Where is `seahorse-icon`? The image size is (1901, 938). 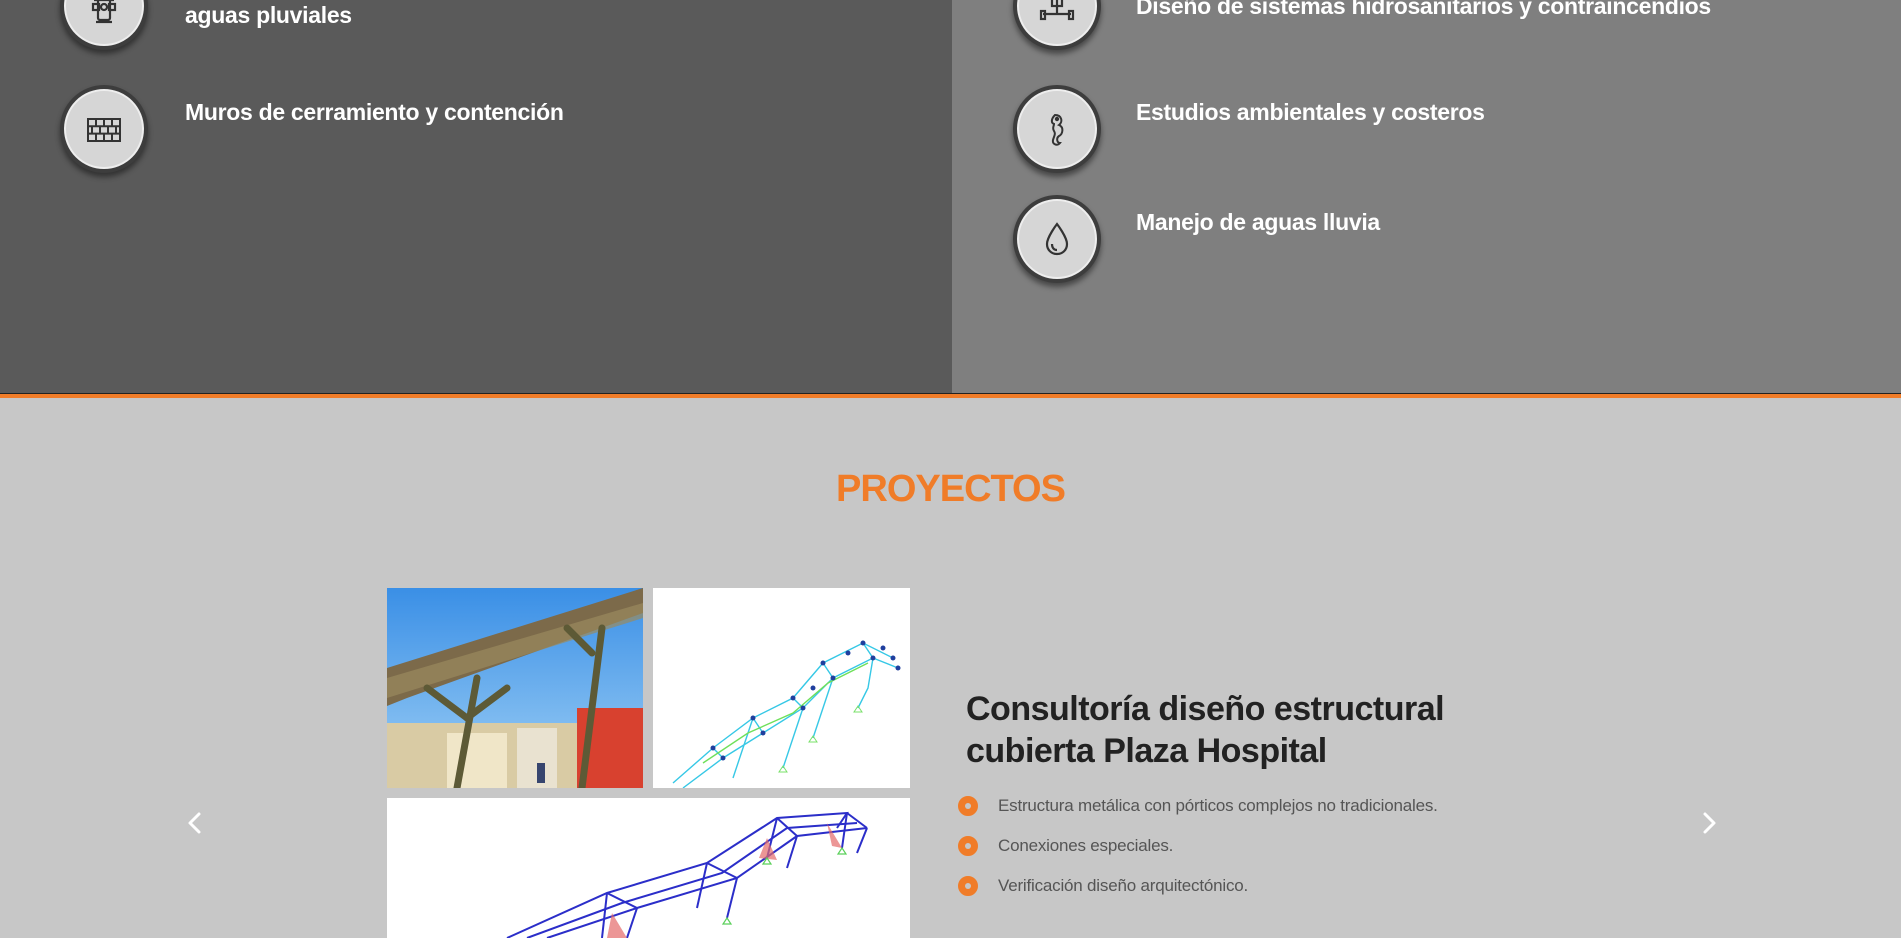
seahorse-icon is located at coordinates (1057, 129).